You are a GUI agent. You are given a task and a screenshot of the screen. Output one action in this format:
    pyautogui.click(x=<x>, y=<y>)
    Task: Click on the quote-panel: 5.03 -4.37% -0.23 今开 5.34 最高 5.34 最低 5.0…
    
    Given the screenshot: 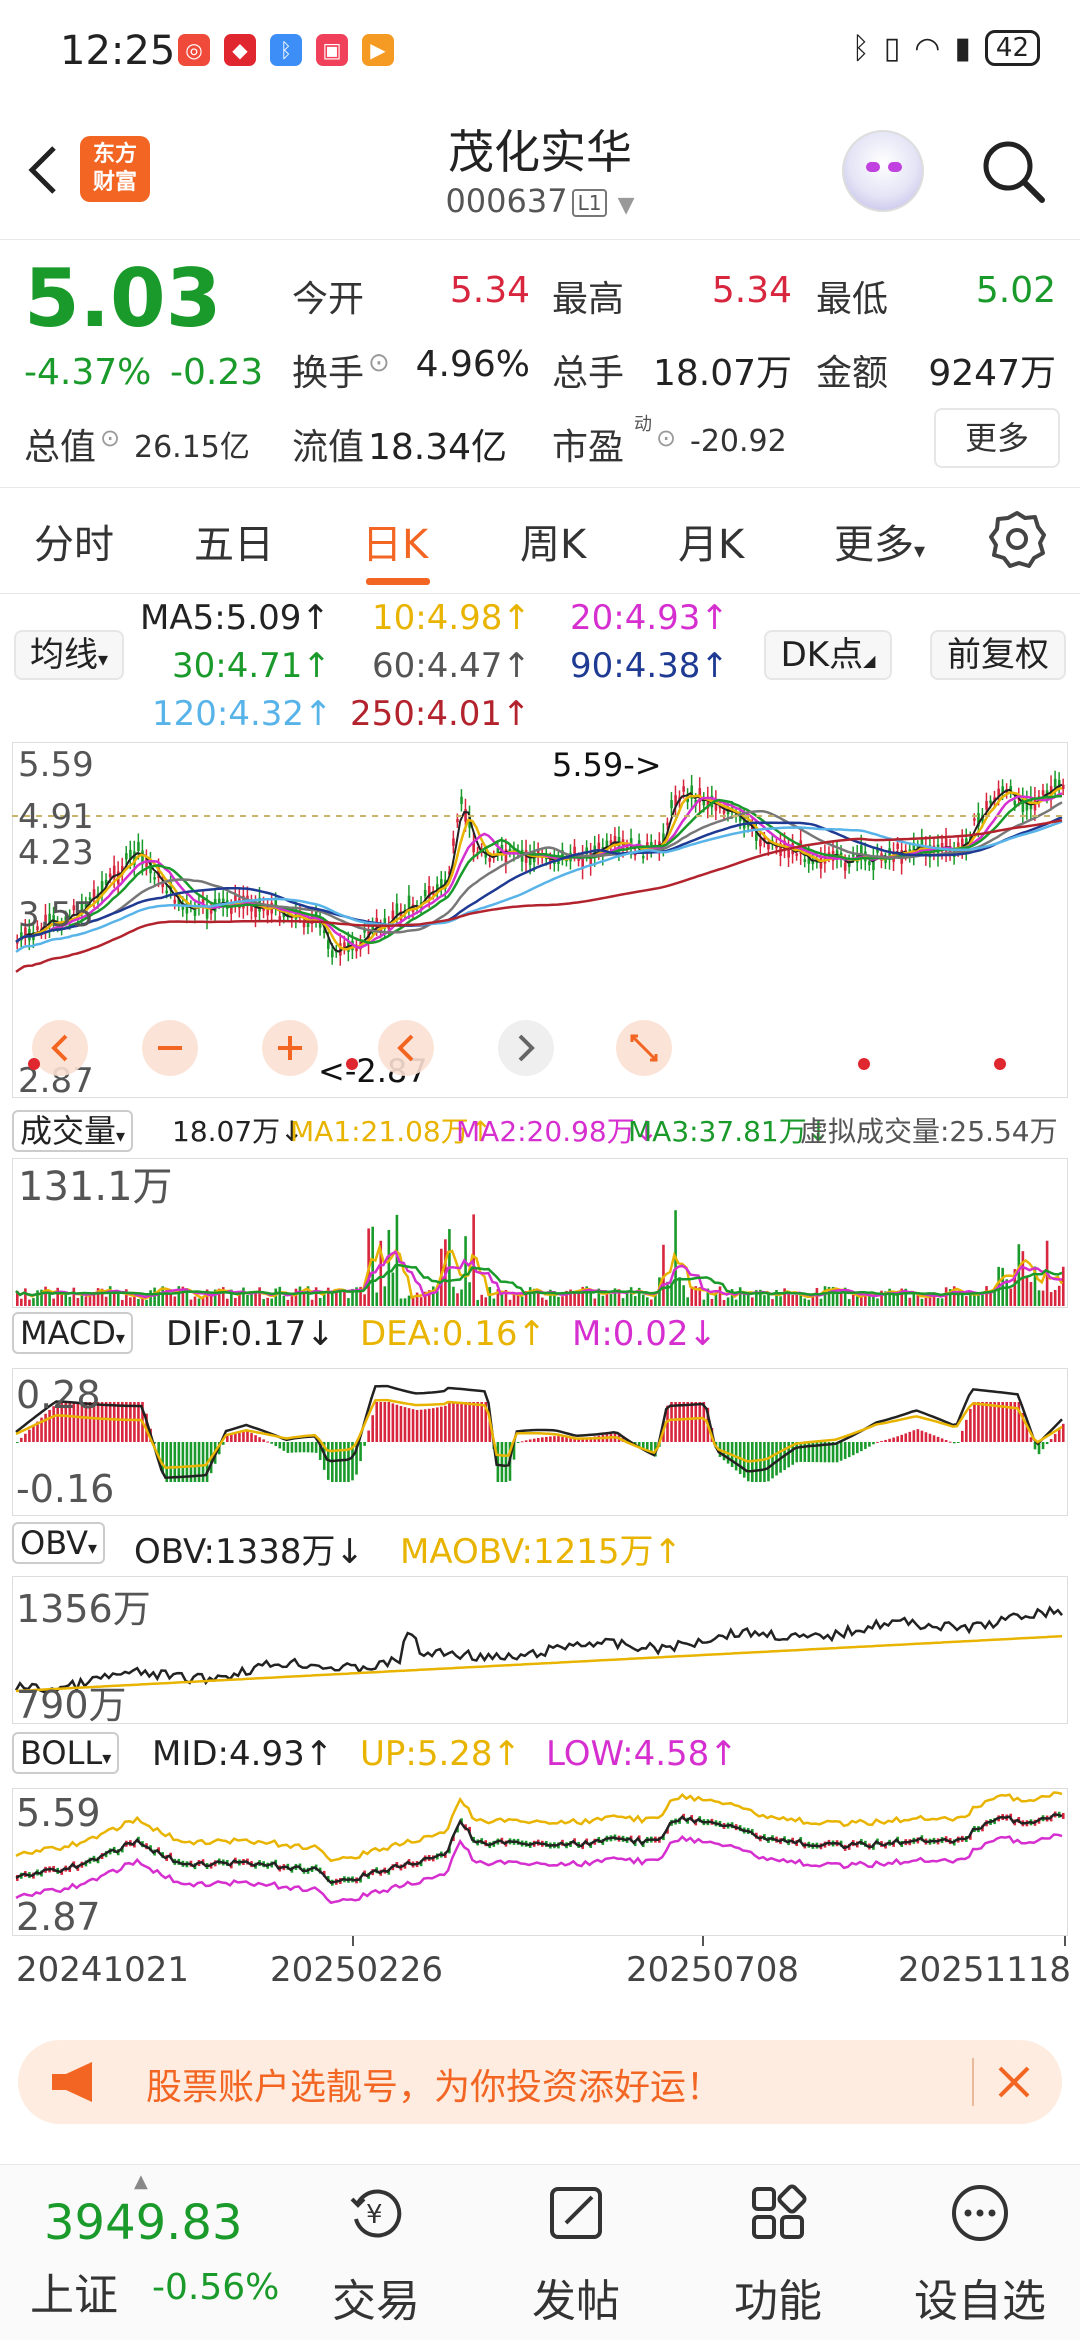 What is the action you would take?
    pyautogui.click(x=540, y=364)
    